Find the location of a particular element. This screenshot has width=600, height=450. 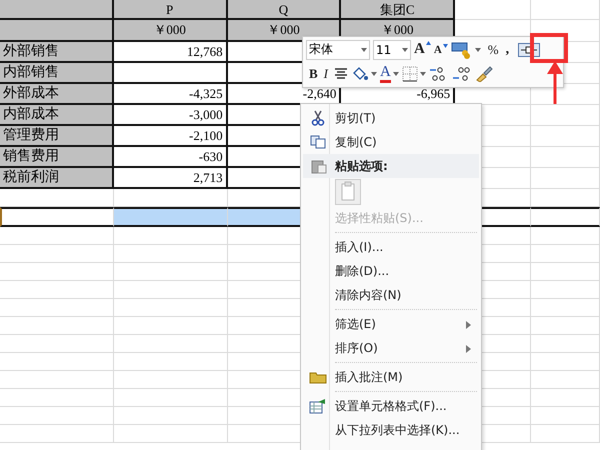

row-label: 内部销售 is located at coordinates (57, 73).